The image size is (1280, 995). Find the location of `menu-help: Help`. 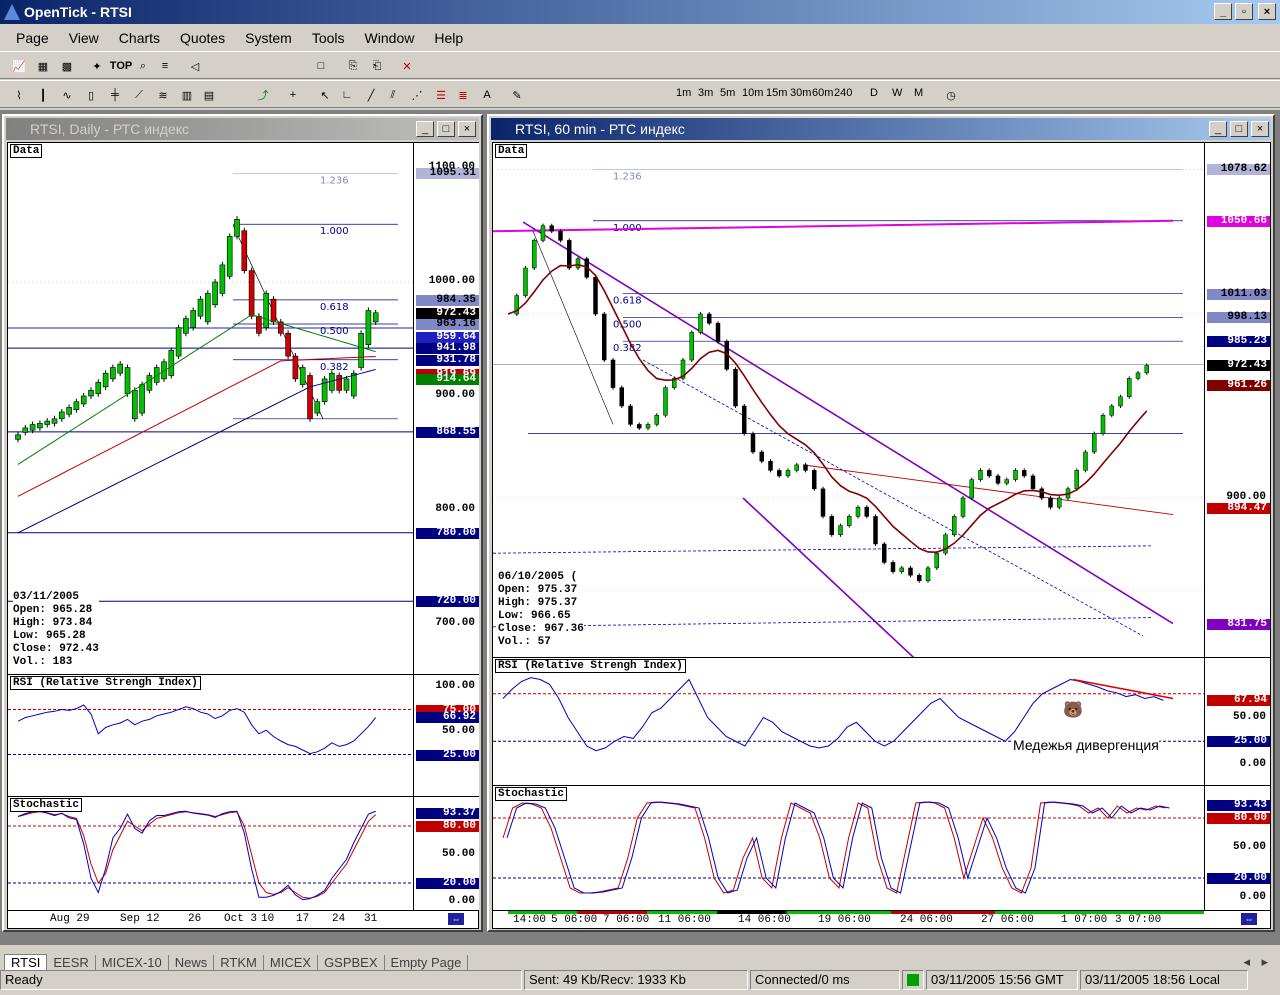

menu-help: Help is located at coordinates (448, 38).